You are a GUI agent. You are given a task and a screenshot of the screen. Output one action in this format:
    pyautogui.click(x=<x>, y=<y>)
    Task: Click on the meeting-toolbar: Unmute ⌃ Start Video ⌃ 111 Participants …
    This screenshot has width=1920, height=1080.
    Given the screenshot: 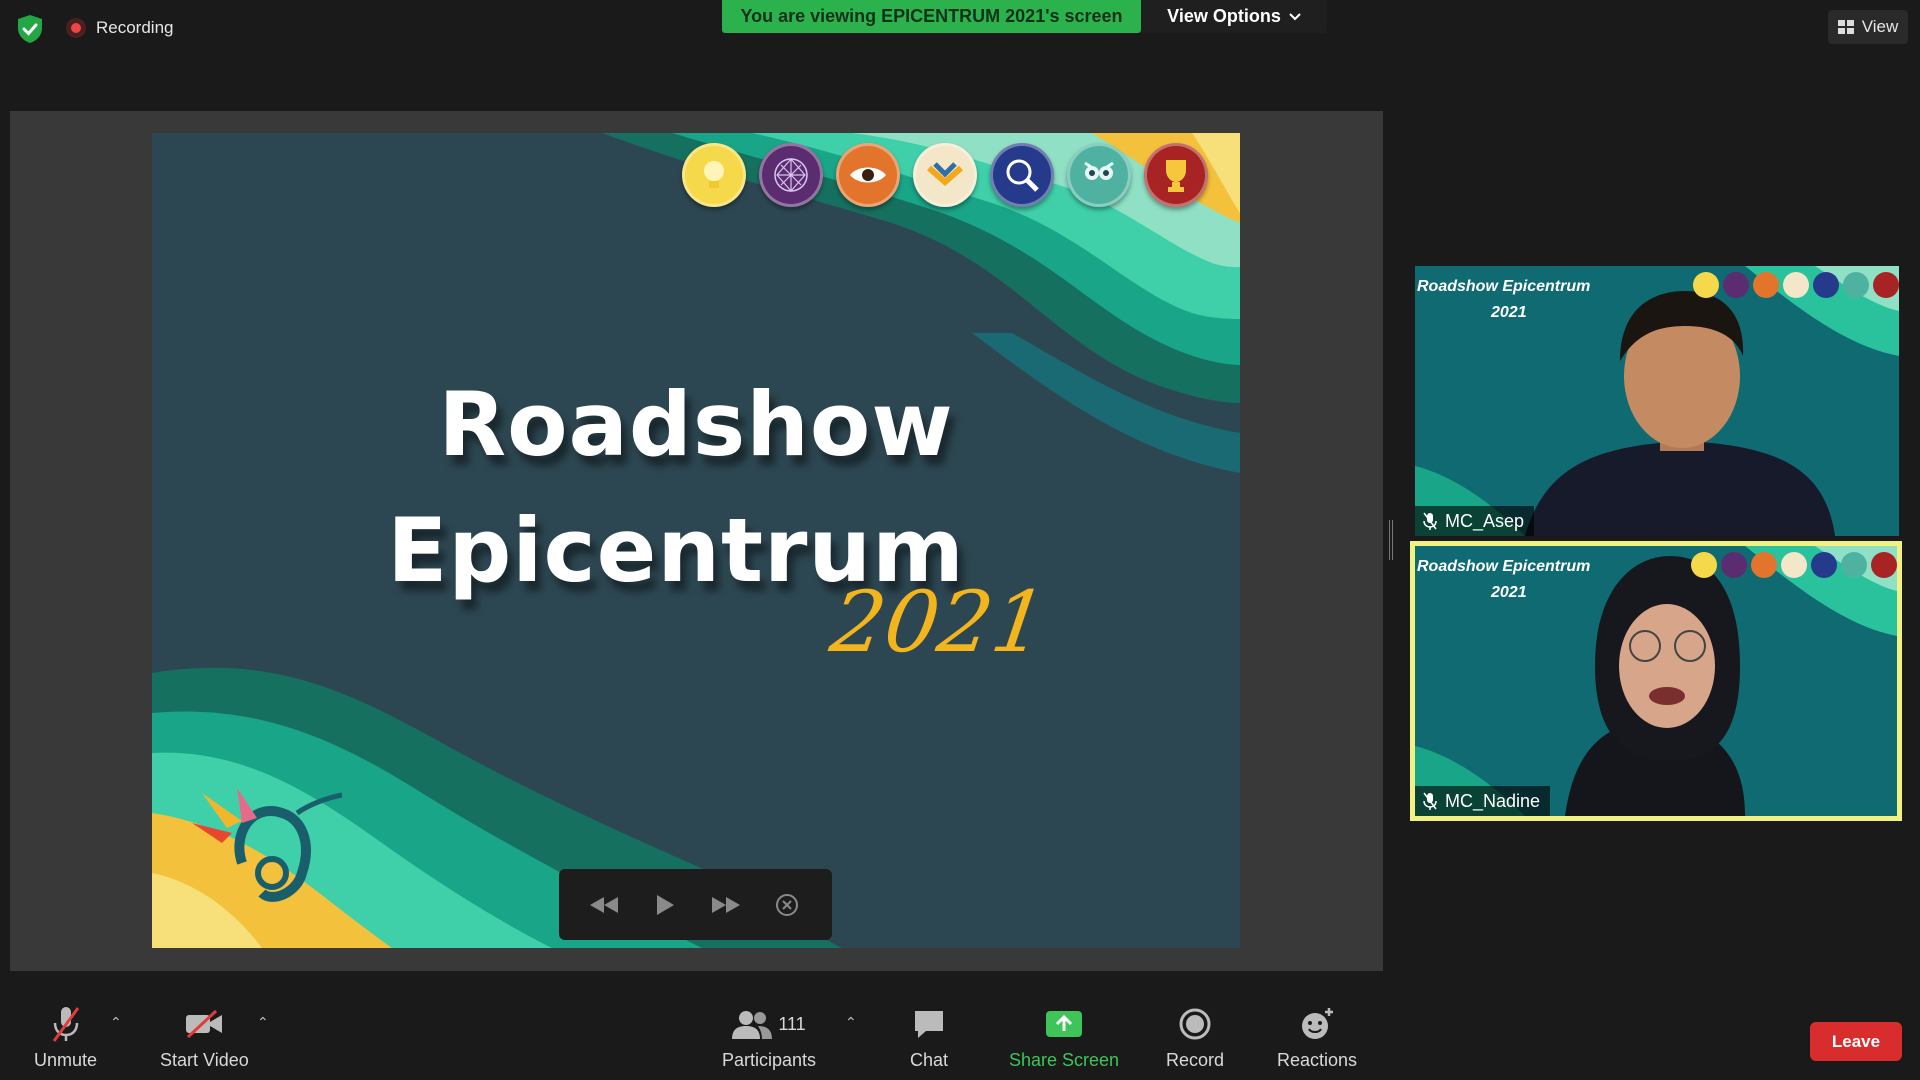 What is the action you would take?
    pyautogui.click(x=960, y=1038)
    